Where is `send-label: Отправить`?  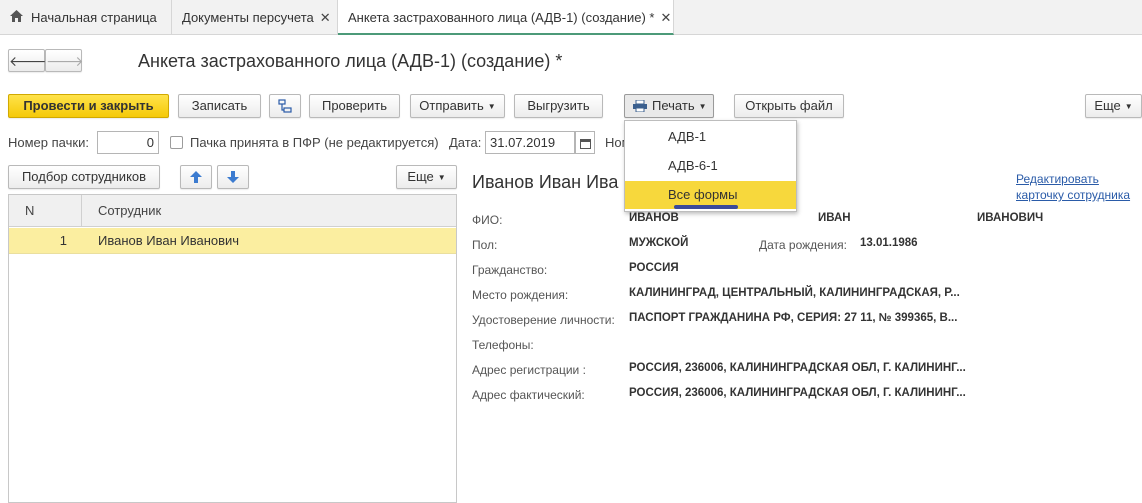
send-label: Отправить is located at coordinates (451, 105).